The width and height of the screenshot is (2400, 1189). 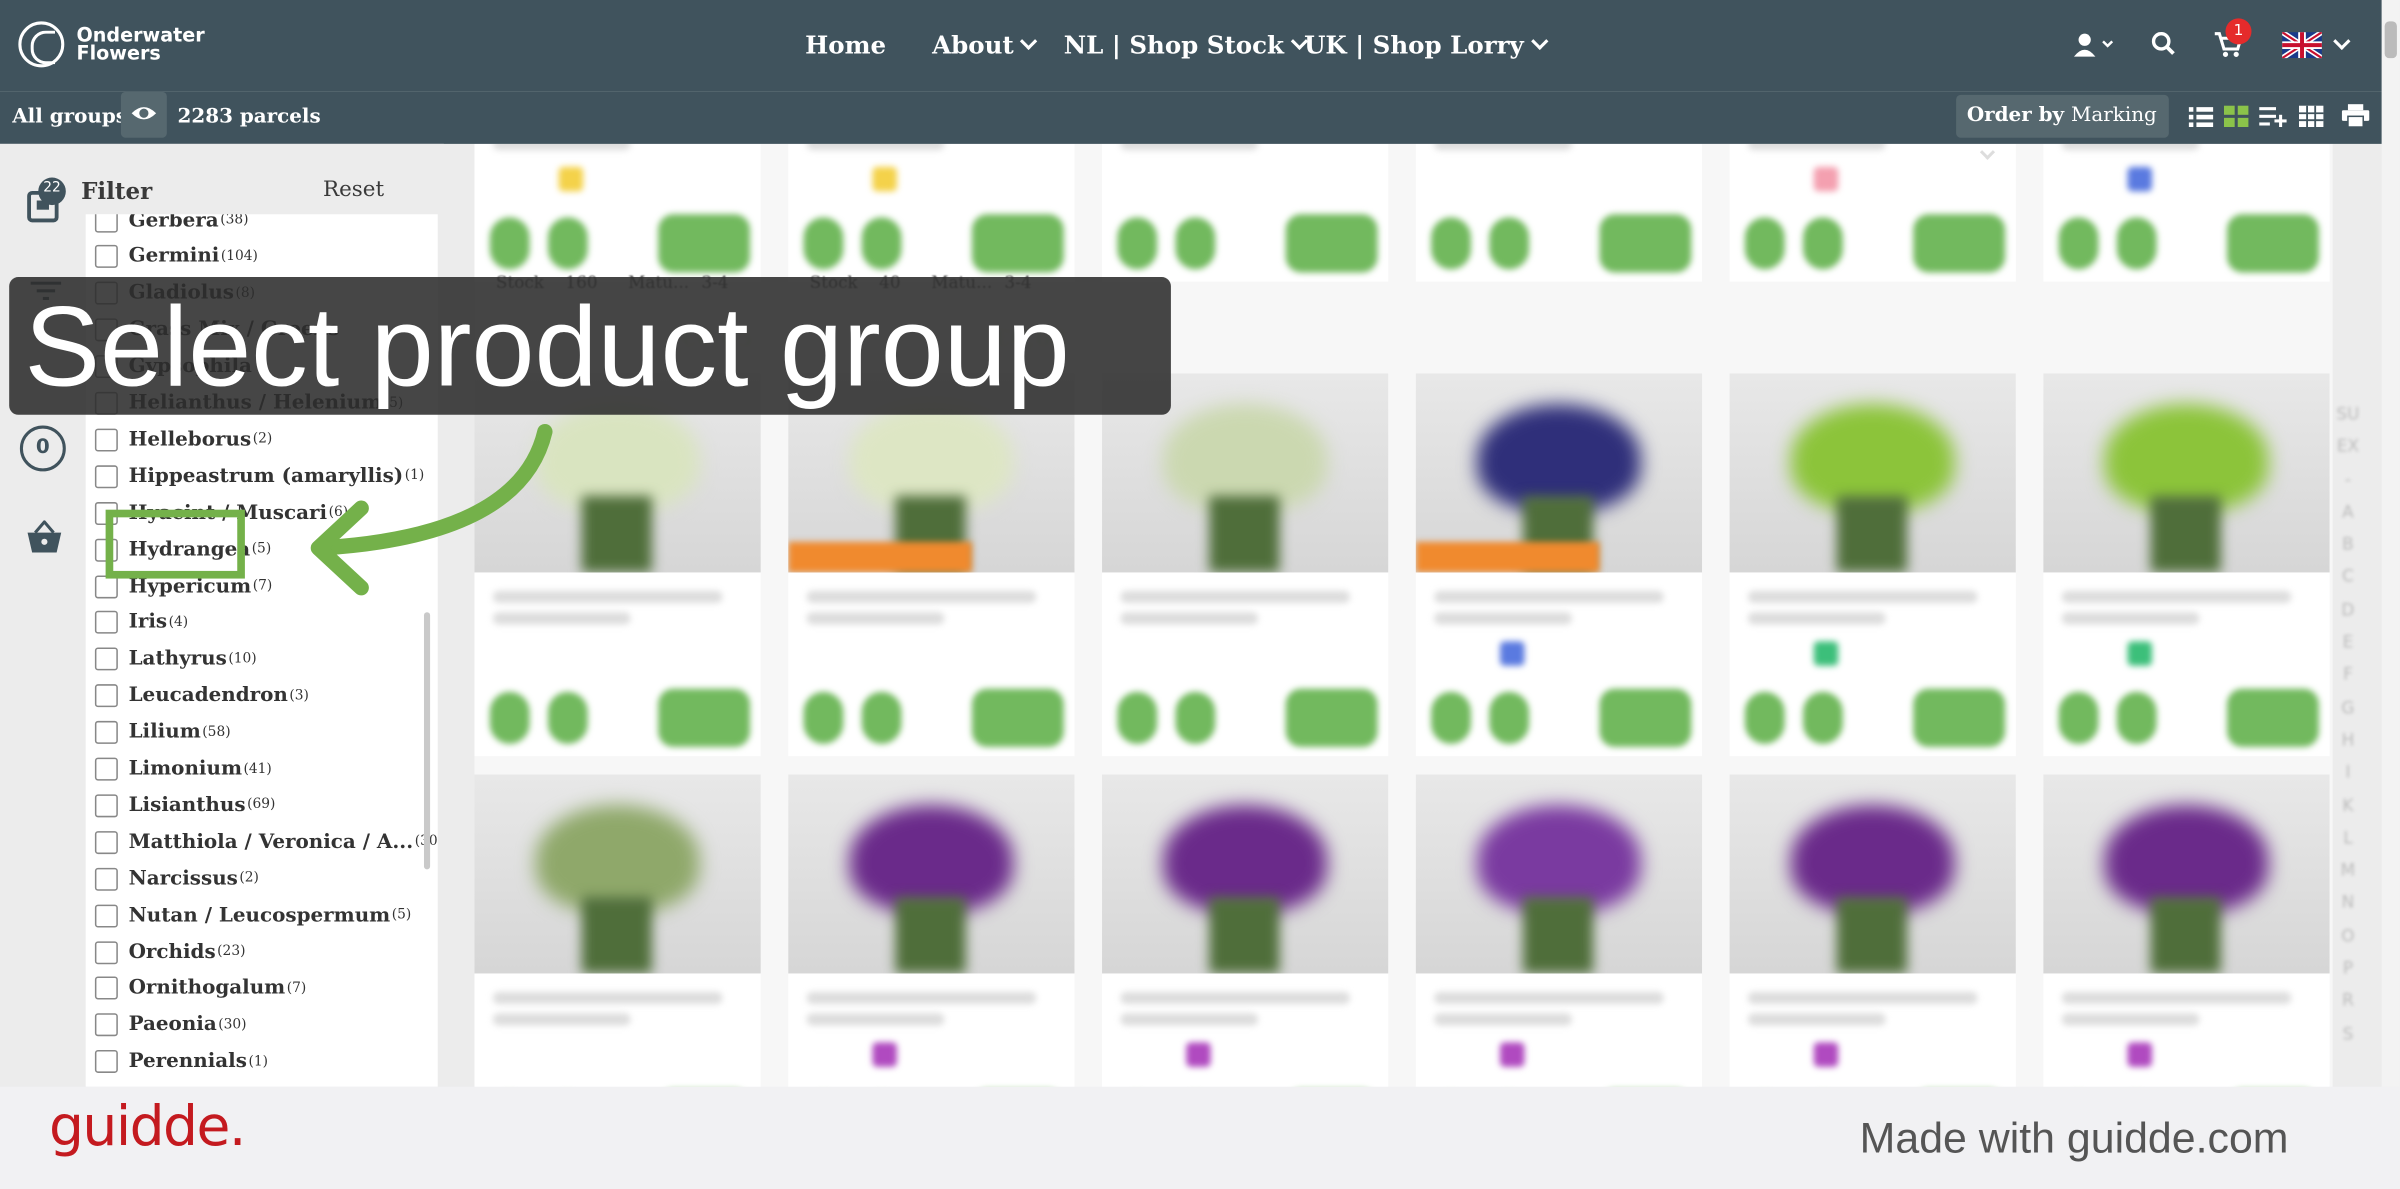 What do you see at coordinates (141, 622) in the screenshot?
I see `filter-item: Iris (4)` at bounding box center [141, 622].